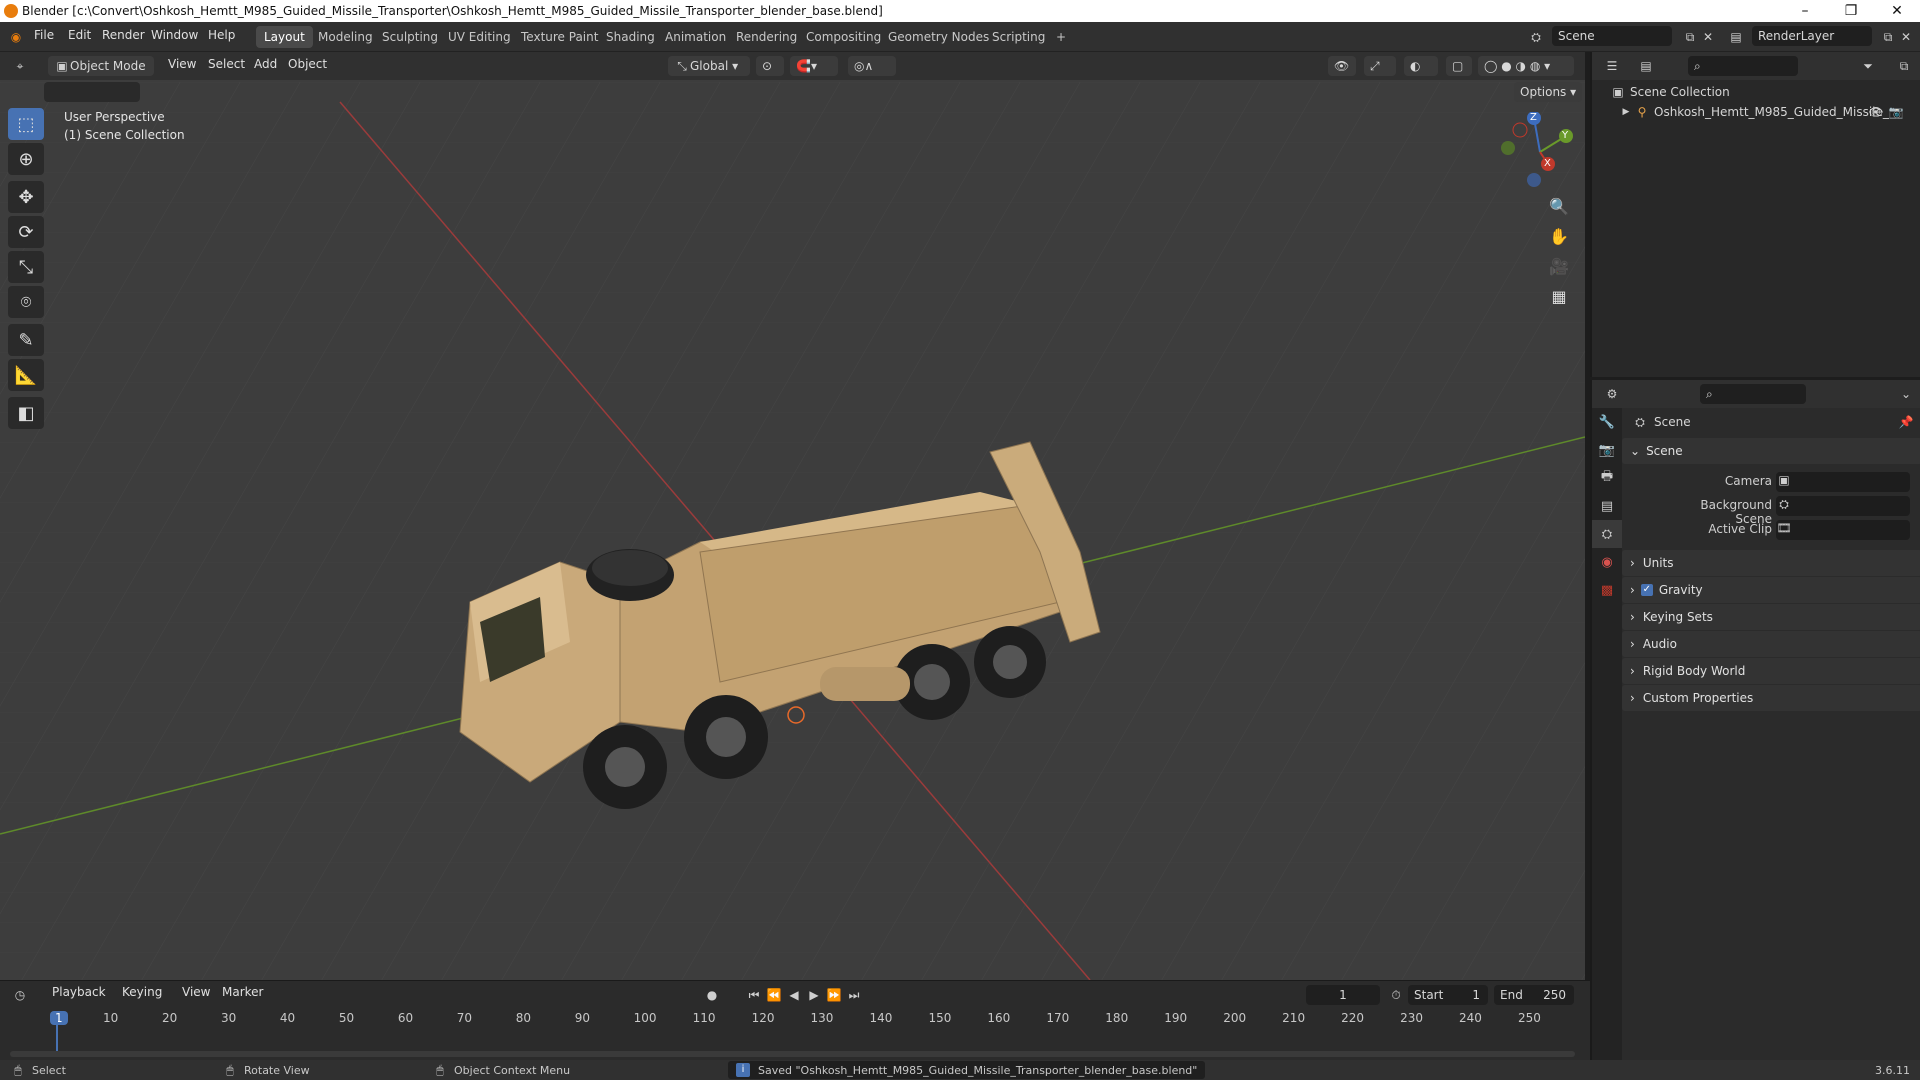 This screenshot has height=1080, width=1920. I want to click on pan-view-icon: ✋, so click(1559, 236).